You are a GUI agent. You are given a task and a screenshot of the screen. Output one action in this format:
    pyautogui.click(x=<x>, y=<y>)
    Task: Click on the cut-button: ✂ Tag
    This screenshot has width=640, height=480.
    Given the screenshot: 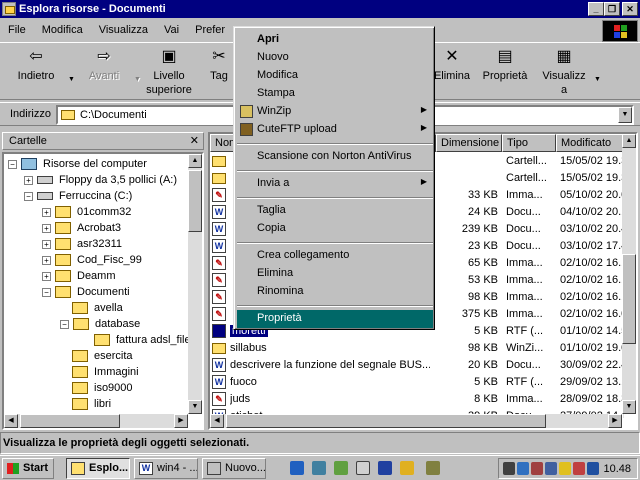 What is the action you would take?
    pyautogui.click(x=219, y=73)
    